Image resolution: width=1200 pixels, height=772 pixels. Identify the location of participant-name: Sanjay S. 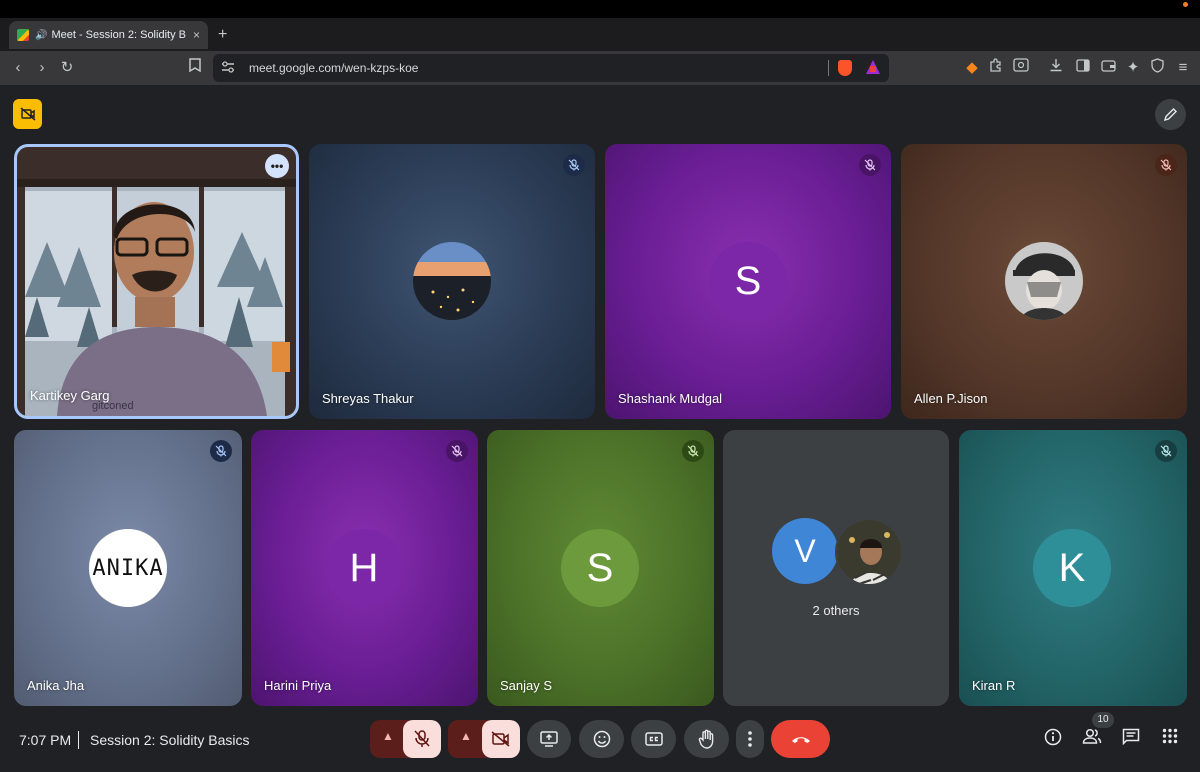
(526, 685).